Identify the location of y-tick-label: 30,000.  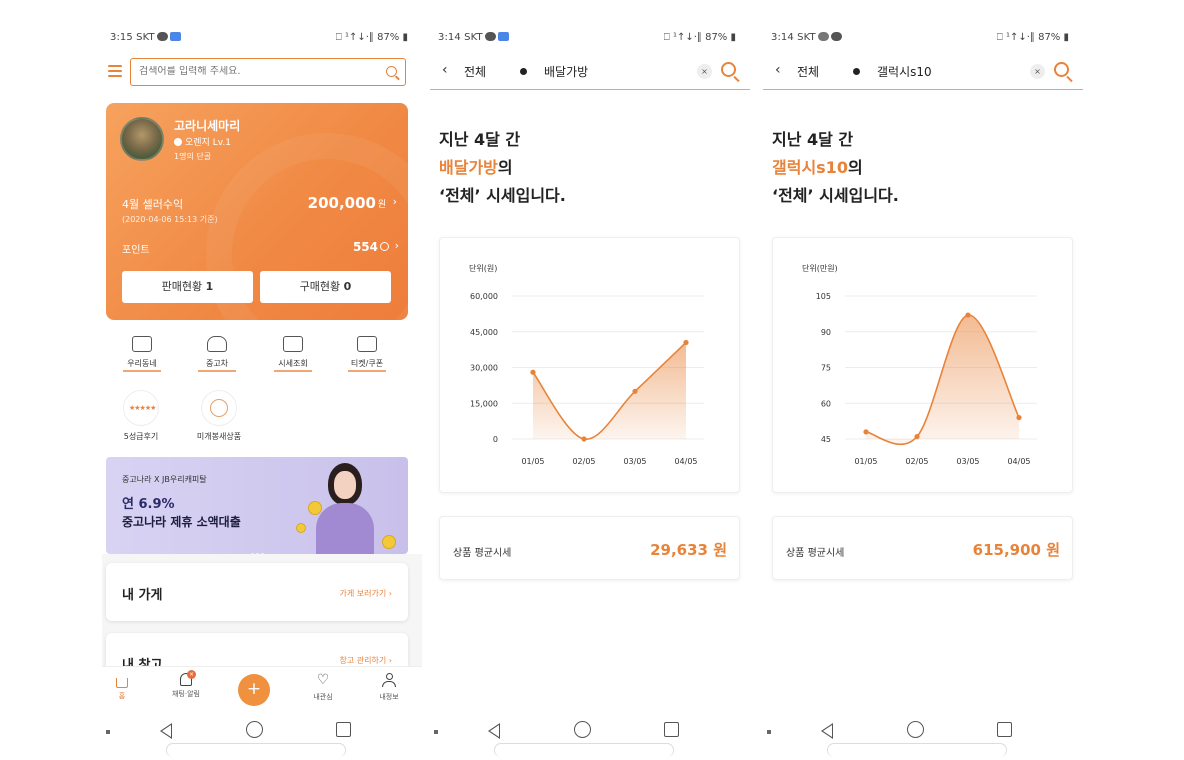
(484, 368).